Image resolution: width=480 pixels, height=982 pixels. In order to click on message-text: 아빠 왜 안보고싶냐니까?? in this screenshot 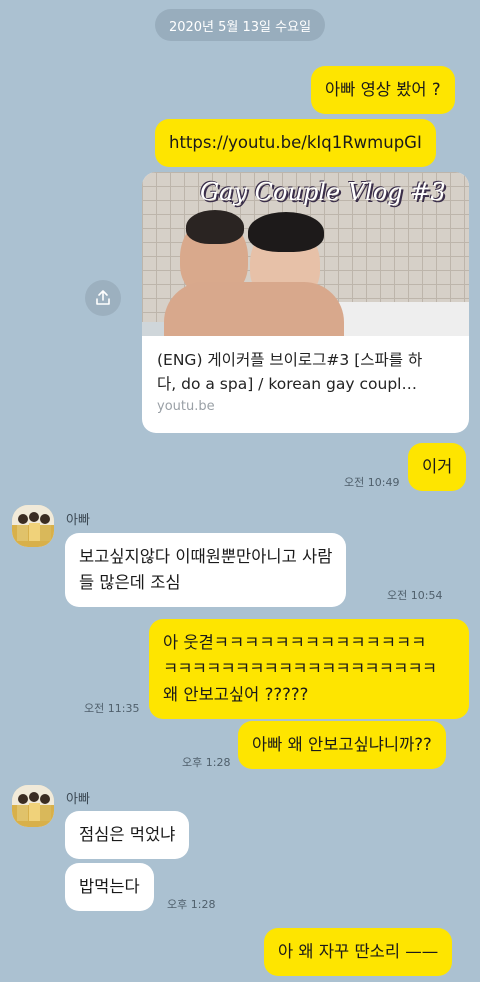, I will do `click(342, 744)`.